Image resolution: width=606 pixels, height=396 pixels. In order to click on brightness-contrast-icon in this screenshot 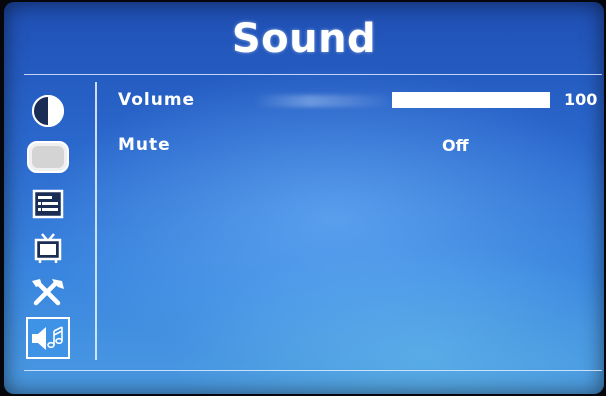, I will do `click(48, 111)`.